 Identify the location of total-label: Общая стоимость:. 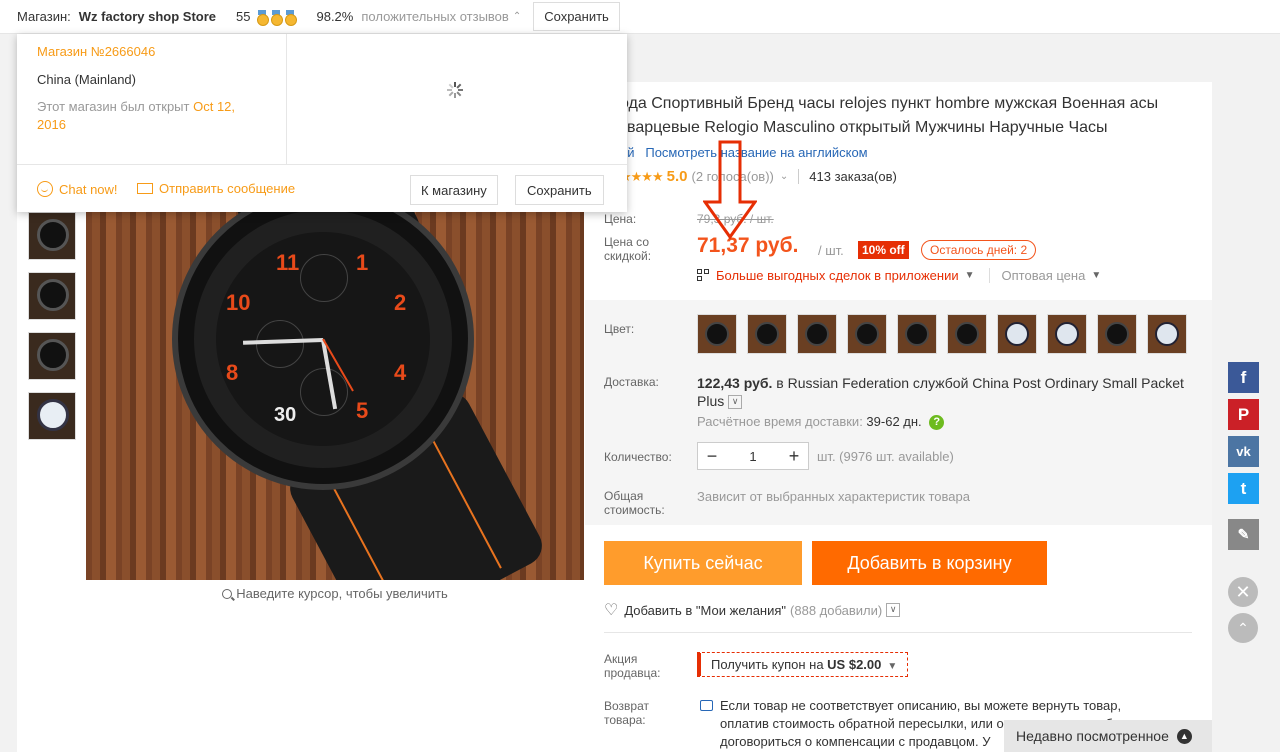
(634, 503).